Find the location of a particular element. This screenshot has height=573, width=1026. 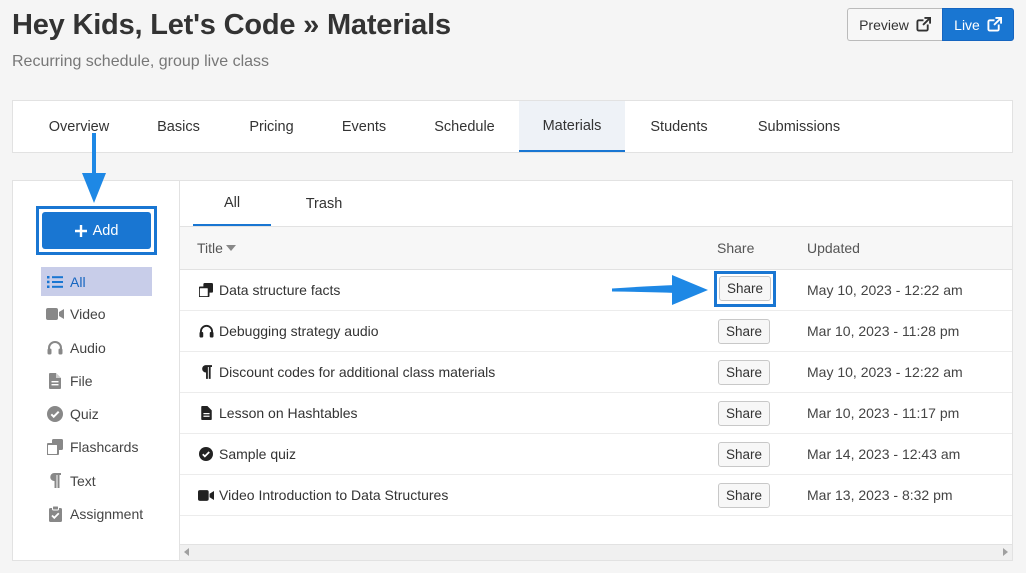

add-button: Add is located at coordinates (96, 230).